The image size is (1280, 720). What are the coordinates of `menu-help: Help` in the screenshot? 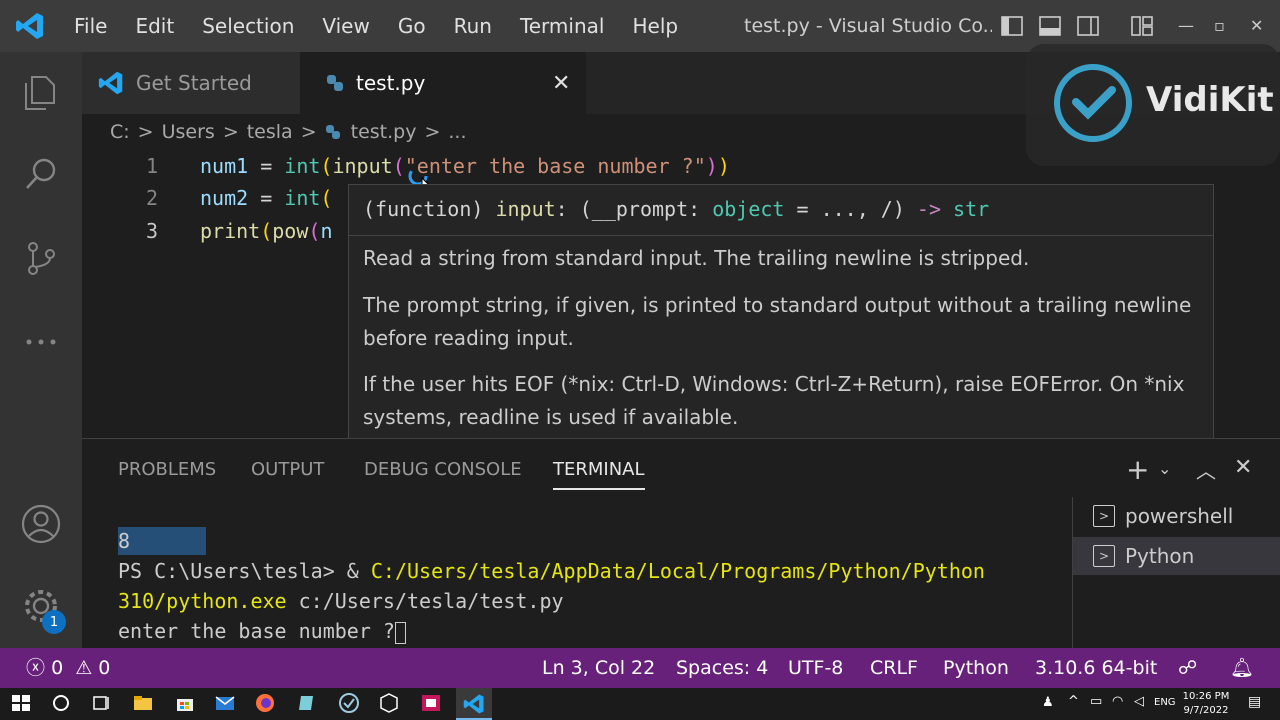 It's located at (655, 26).